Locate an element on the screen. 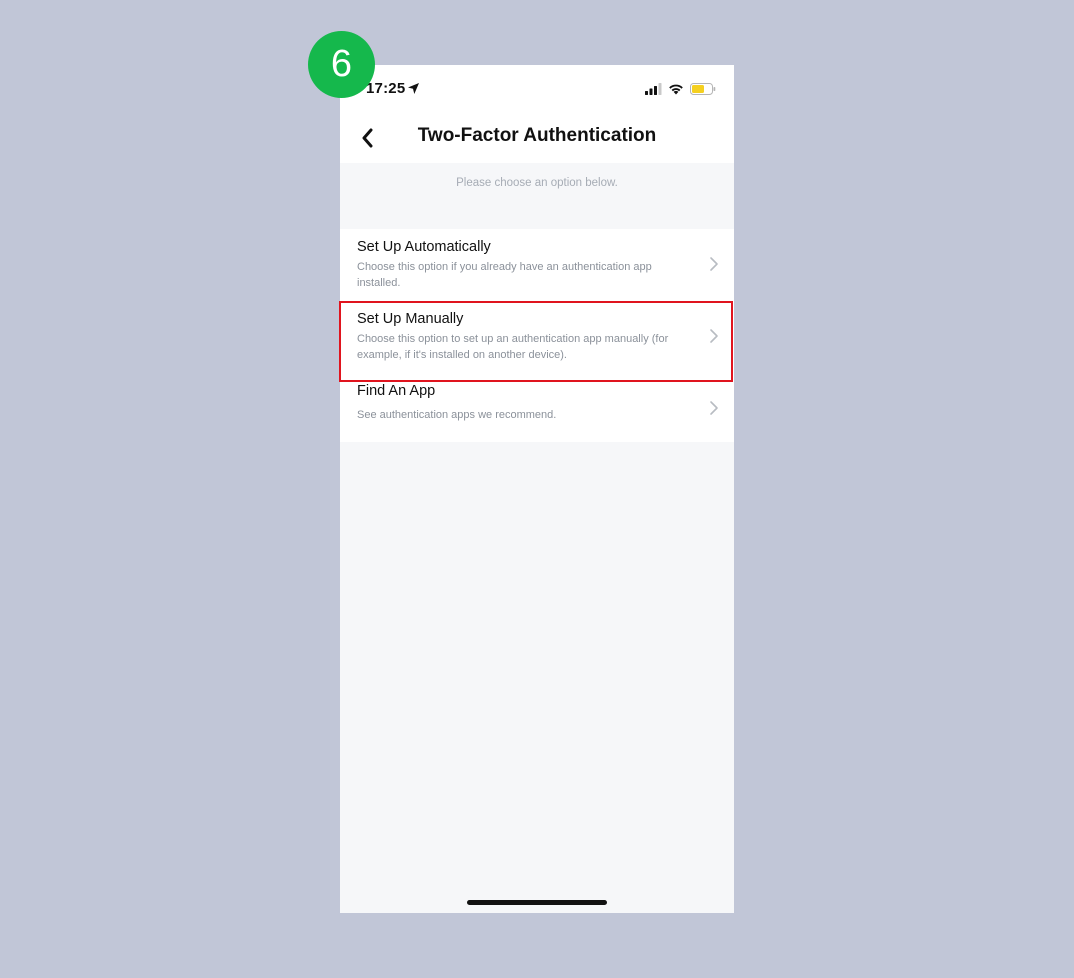 The height and width of the screenshot is (978, 1074). hint-text: Please choose an option below. is located at coordinates (537, 183).